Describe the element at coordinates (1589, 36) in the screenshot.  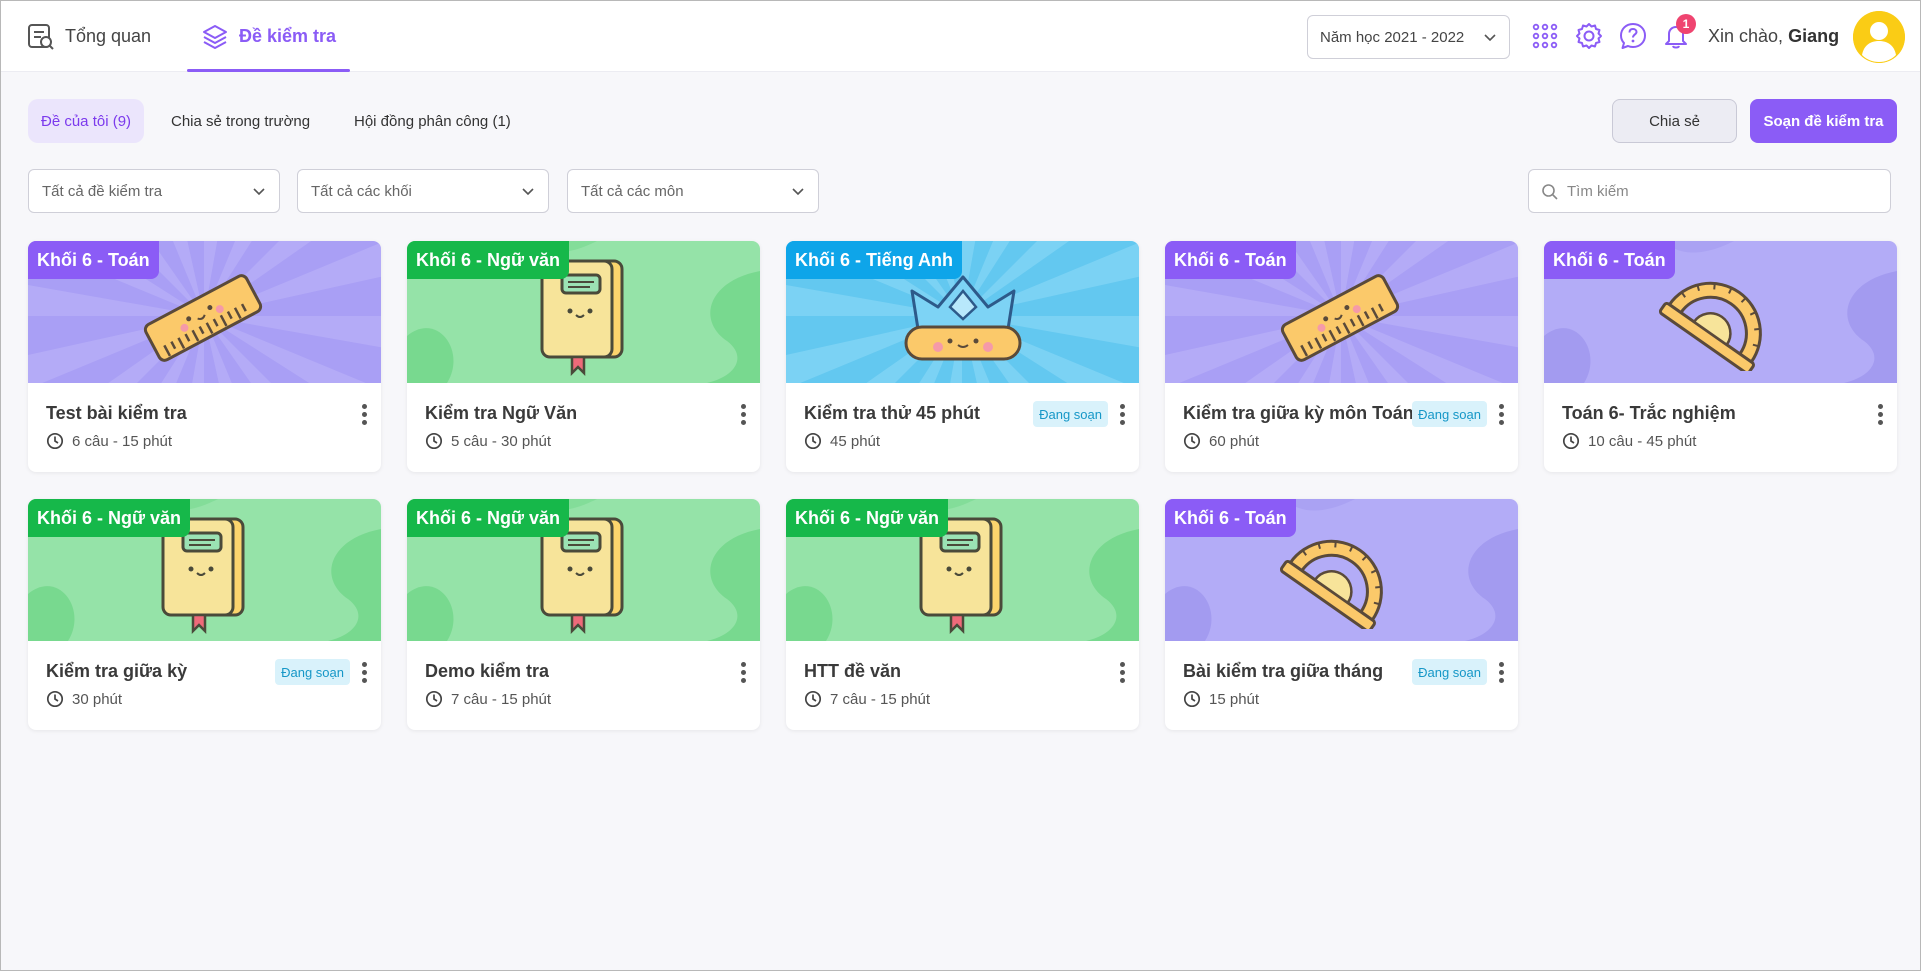
I see `settings-gear-icon` at that location.